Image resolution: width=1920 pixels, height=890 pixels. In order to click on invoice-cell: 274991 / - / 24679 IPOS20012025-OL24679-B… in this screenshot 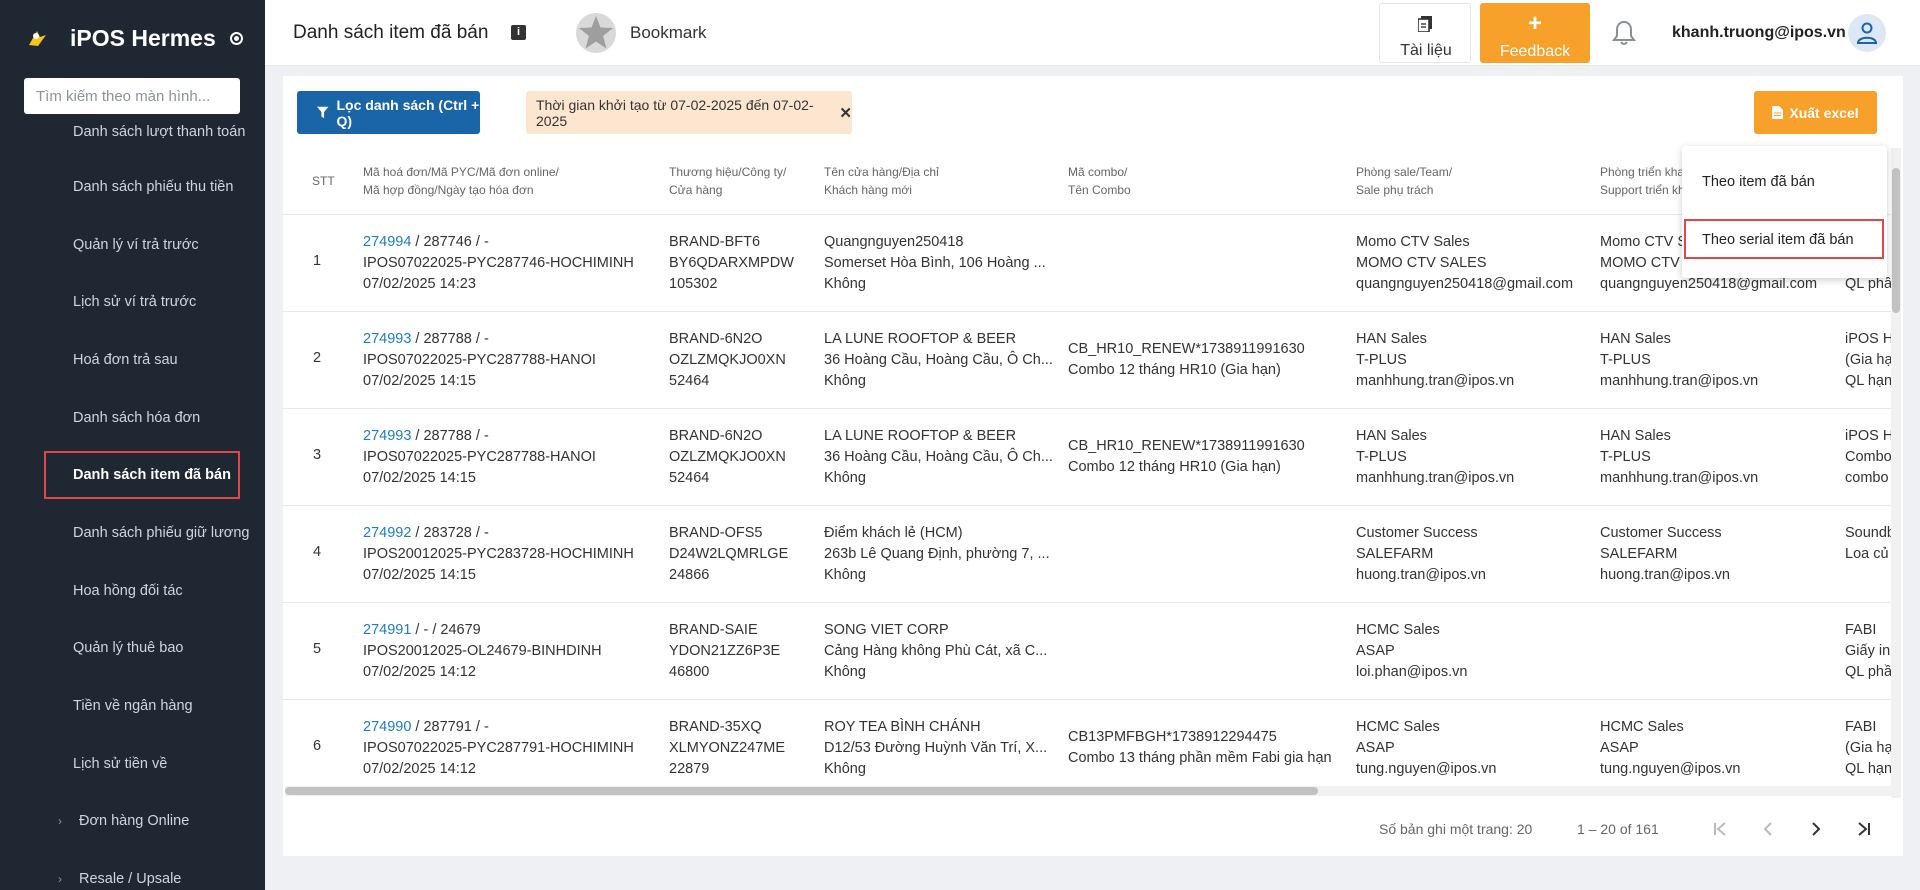, I will do `click(482, 651)`.